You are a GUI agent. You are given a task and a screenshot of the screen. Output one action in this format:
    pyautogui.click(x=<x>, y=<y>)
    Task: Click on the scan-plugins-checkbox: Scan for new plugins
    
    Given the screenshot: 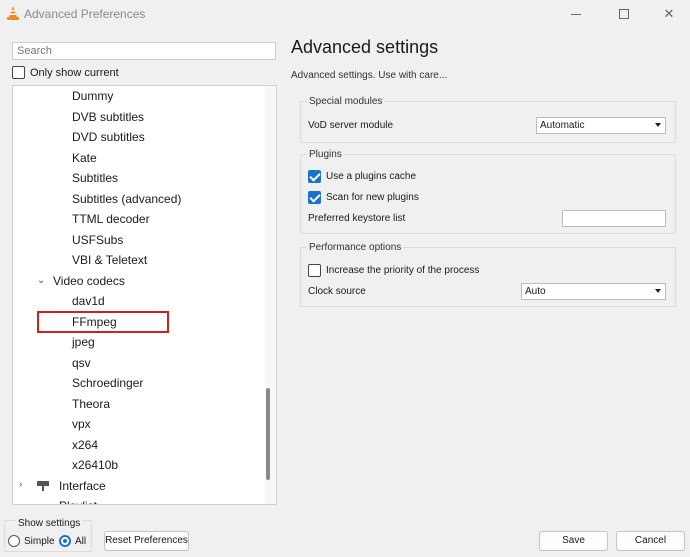 What is the action you would take?
    pyautogui.click(x=363, y=197)
    